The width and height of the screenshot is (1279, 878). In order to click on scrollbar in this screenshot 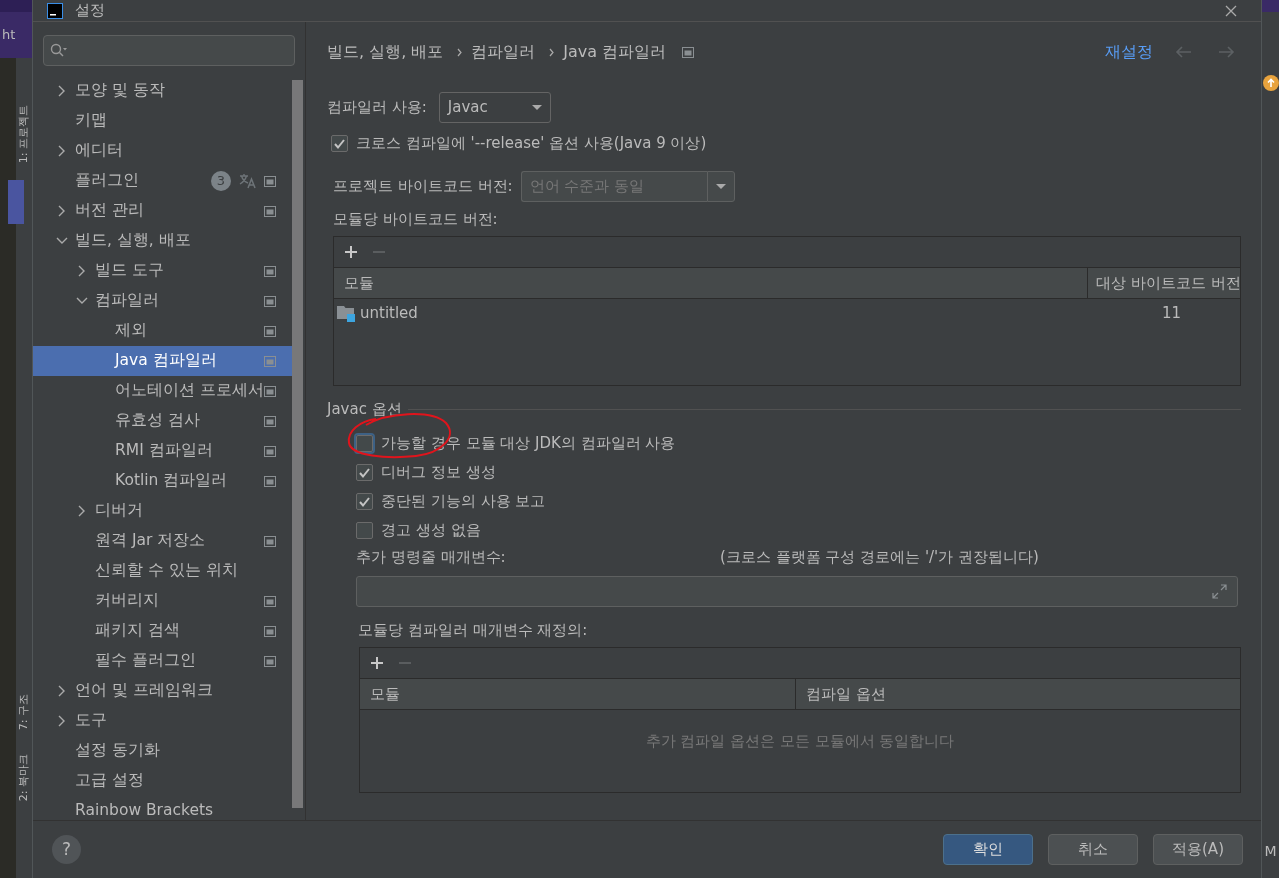, I will do `click(297, 444)`.